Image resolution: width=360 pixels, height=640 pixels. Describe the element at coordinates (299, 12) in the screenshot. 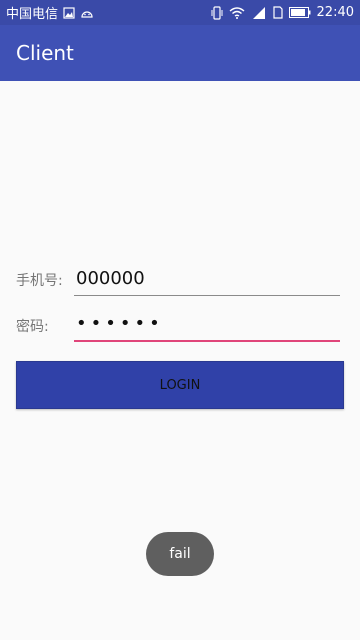

I see `battery-icon` at that location.